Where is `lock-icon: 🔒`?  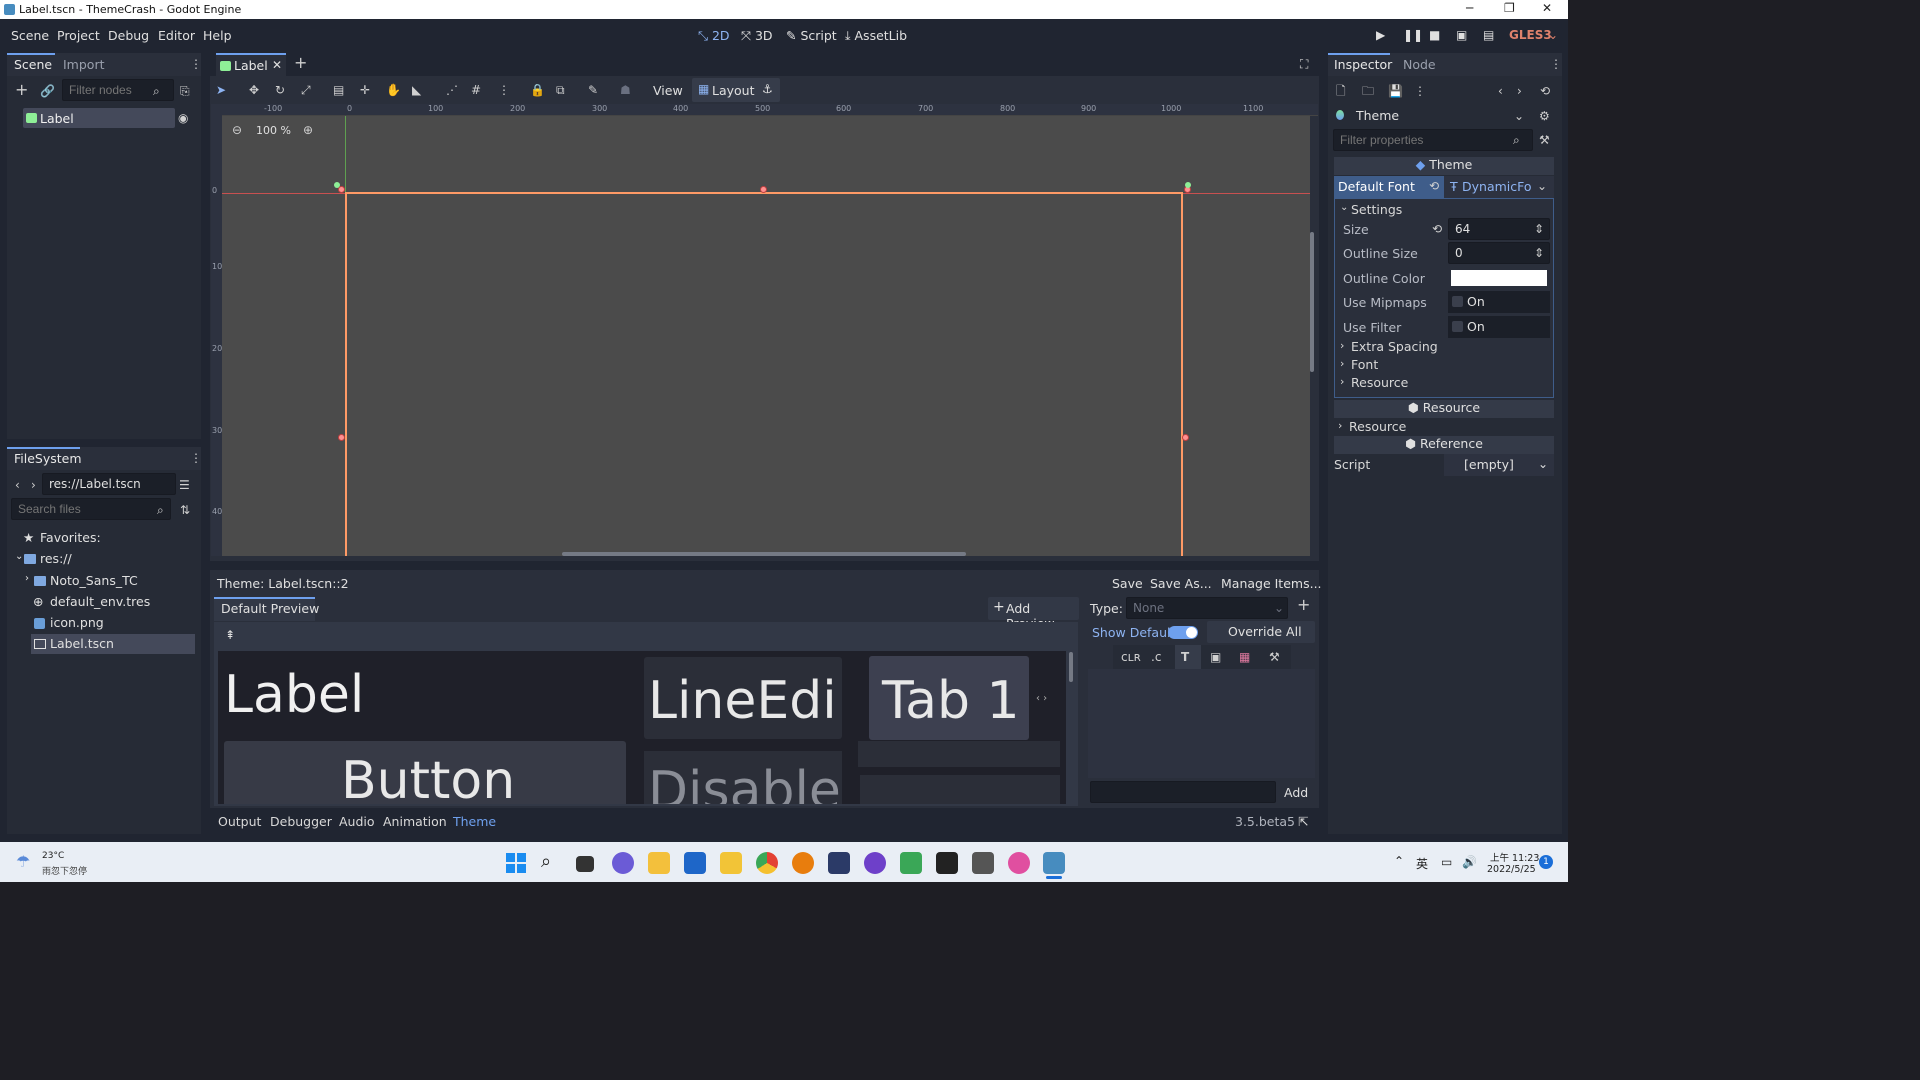
lock-icon: 🔒 is located at coordinates (537, 90).